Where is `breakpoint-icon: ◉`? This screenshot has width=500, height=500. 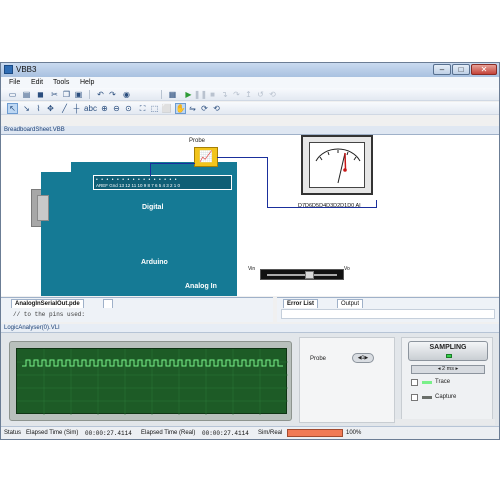 breakpoint-icon: ◉ is located at coordinates (126, 94).